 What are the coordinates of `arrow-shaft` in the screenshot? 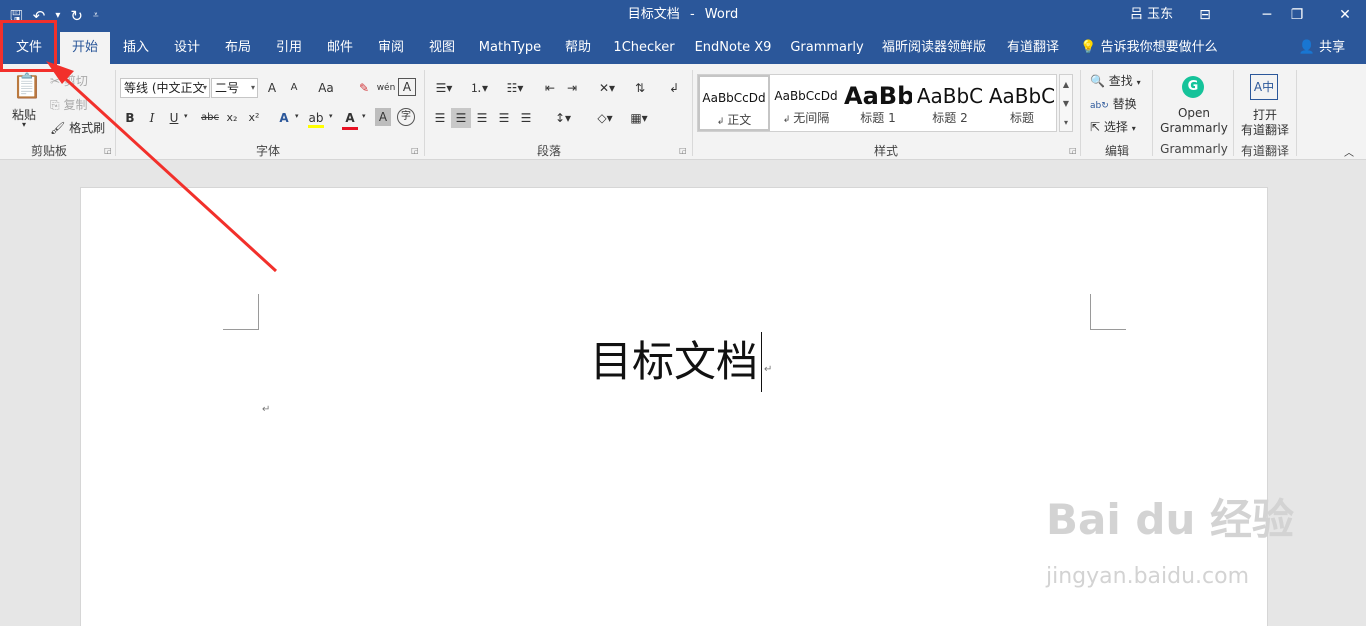 It's located at (167, 171).